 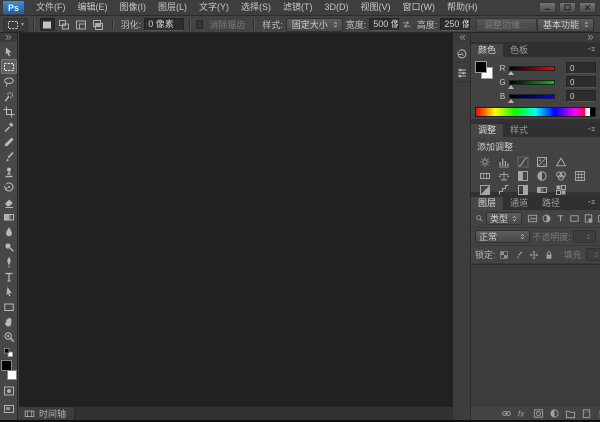 What do you see at coordinates (93, 7) in the screenshot?
I see `menu-edit: 编辑(E)` at bounding box center [93, 7].